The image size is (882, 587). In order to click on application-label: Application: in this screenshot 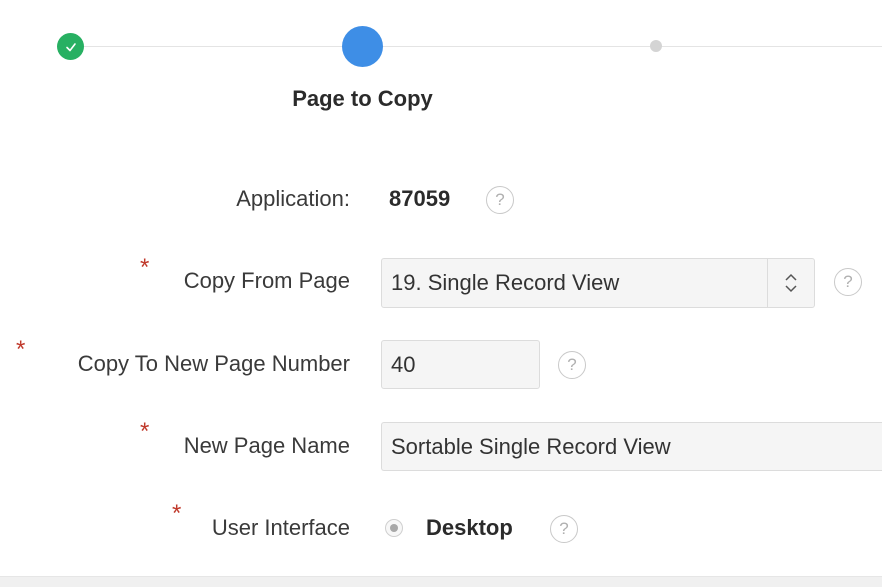, I will do `click(293, 198)`.